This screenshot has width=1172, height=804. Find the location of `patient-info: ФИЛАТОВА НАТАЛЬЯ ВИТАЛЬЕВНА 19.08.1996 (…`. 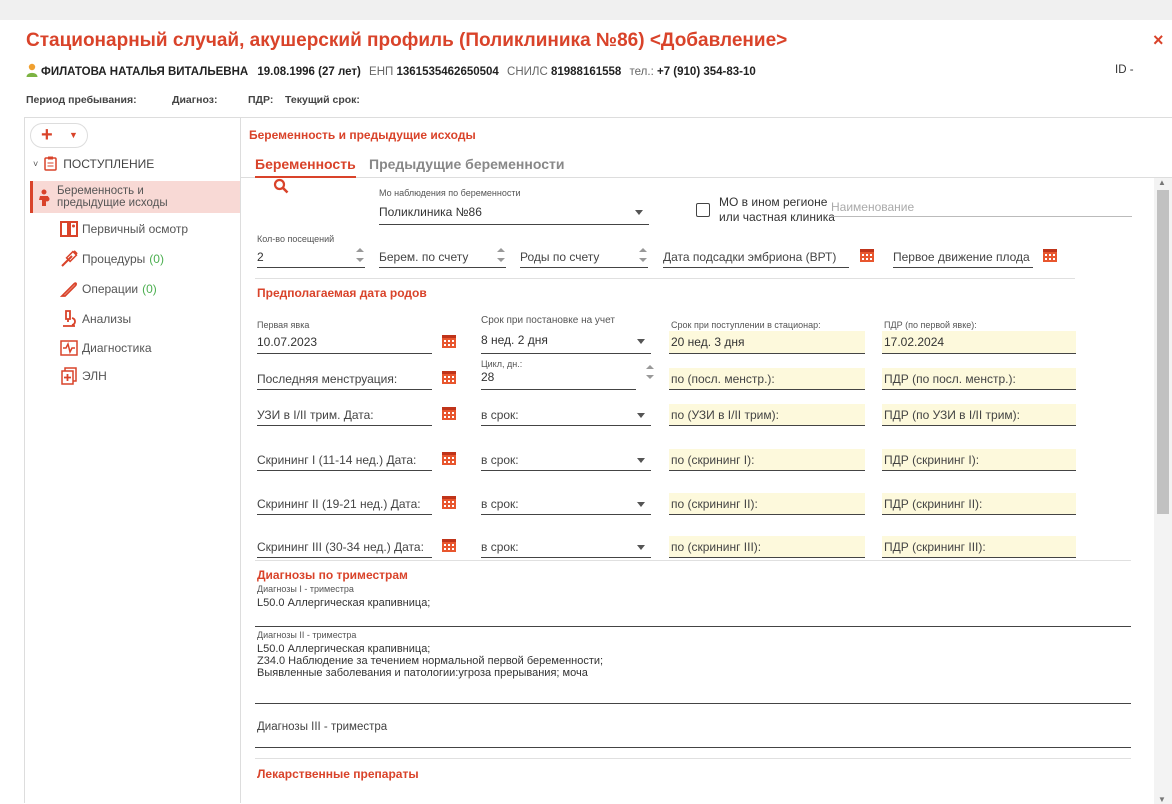

patient-info: ФИЛАТОВА НАТАЛЬЯ ВИТАЛЬЕВНА 19.08.1996 (… is located at coordinates (391, 70).